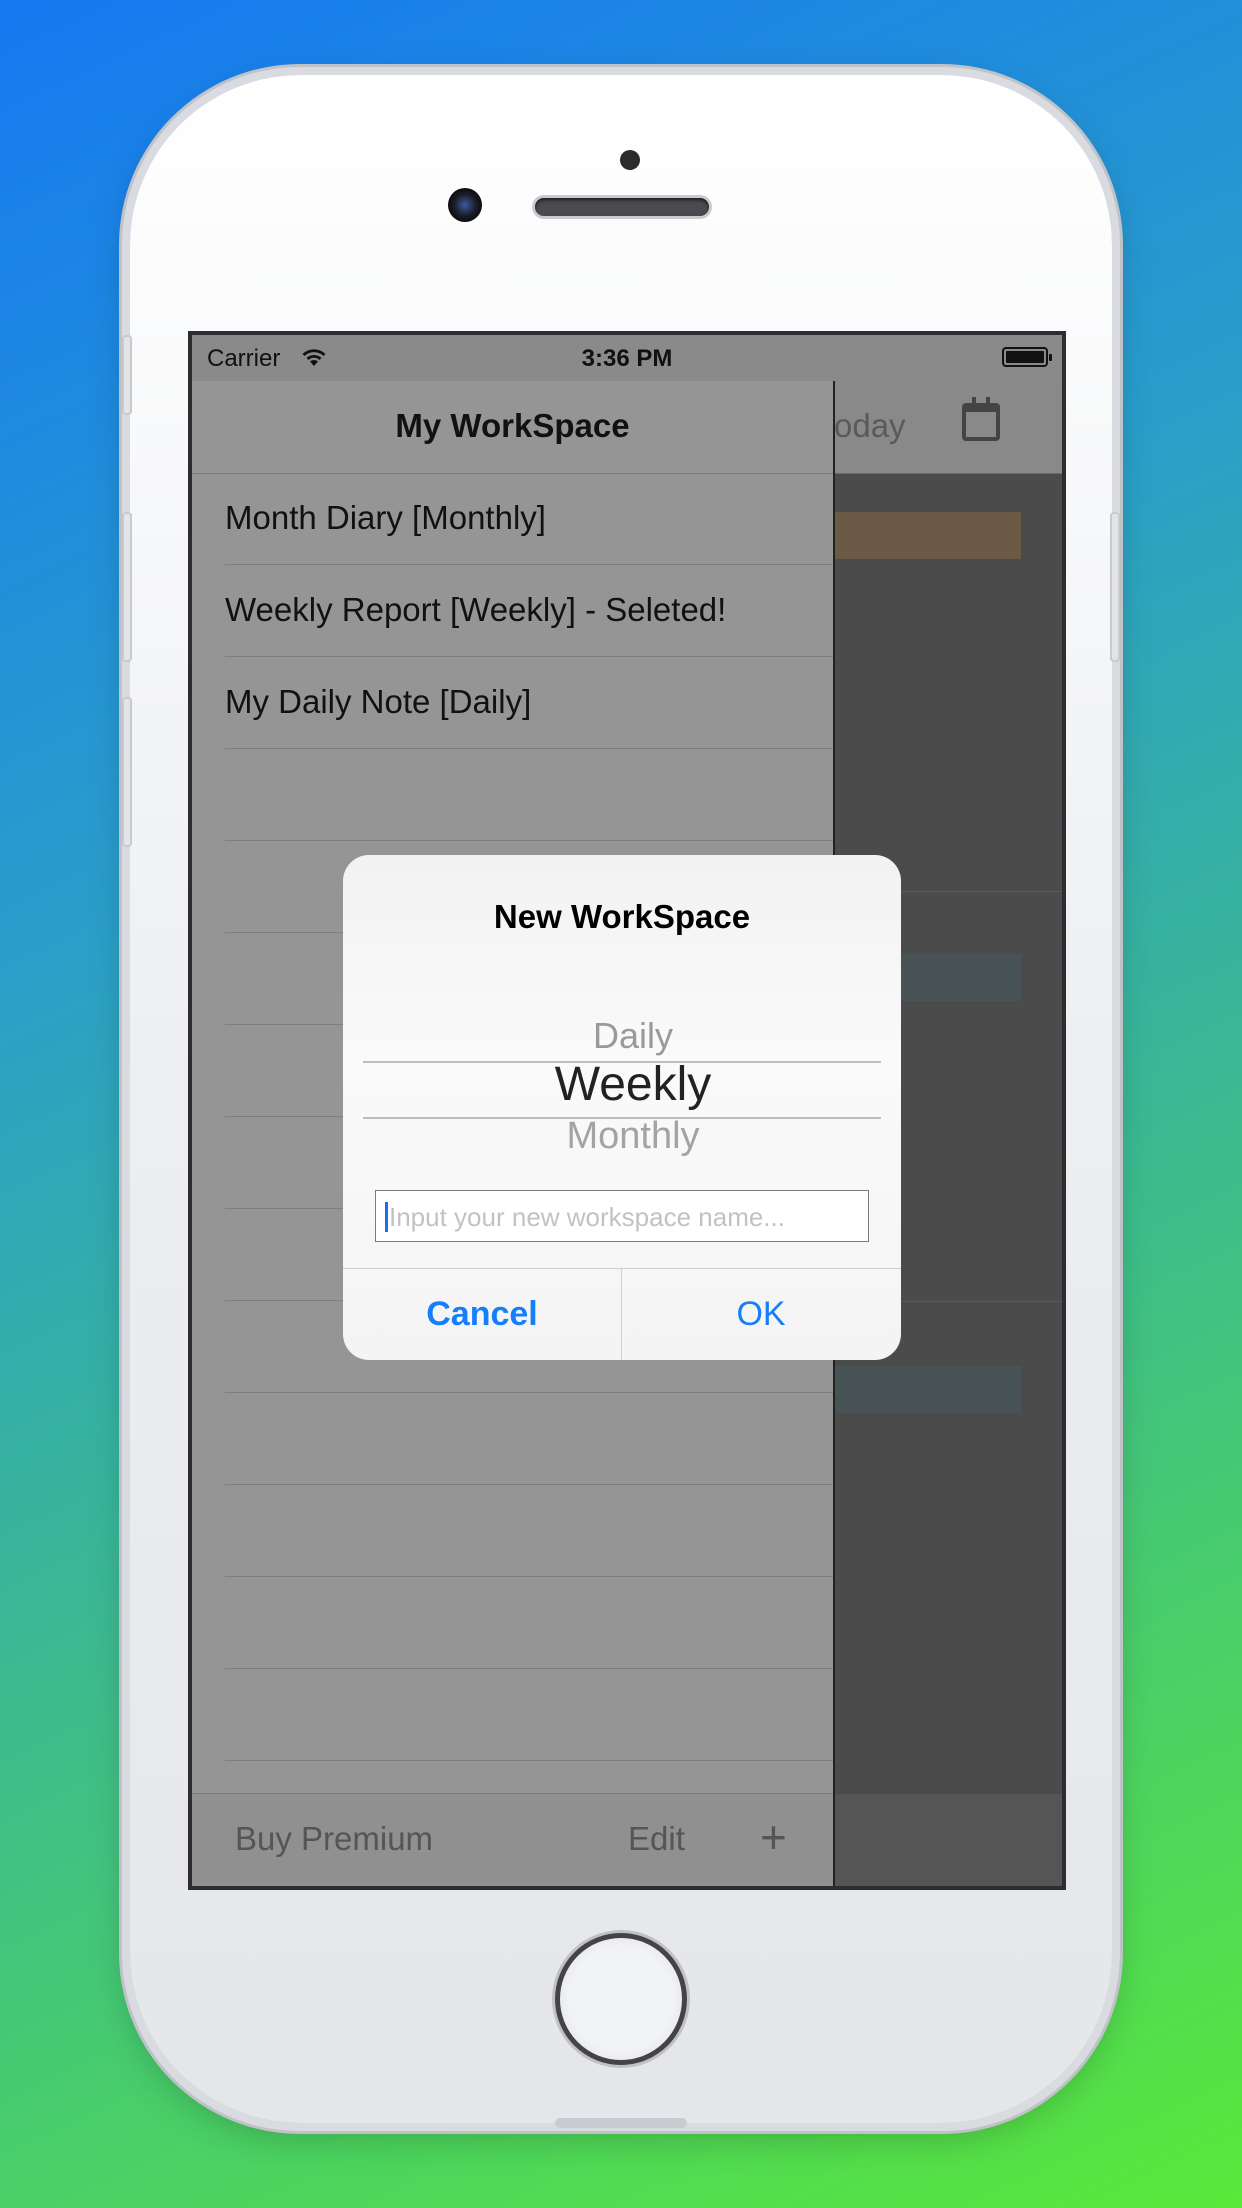  Describe the element at coordinates (385, 517) in the screenshot. I see `workspace-row-label: Month Diary [Monthly]` at that location.